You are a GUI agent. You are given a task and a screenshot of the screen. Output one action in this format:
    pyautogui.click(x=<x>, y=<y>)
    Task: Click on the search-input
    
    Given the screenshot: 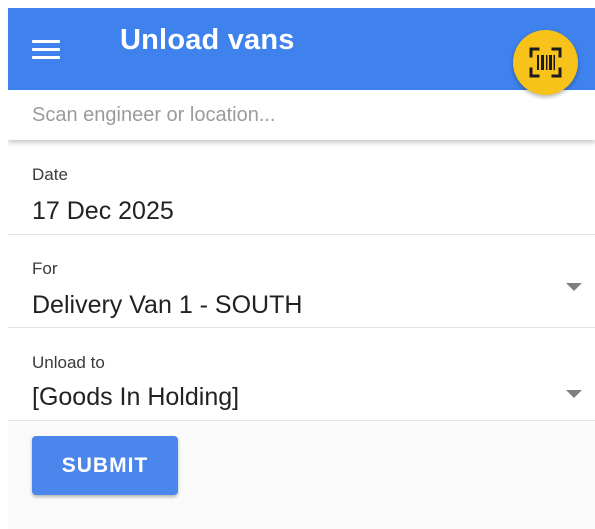 What is the action you would take?
    pyautogui.click(x=301, y=115)
    